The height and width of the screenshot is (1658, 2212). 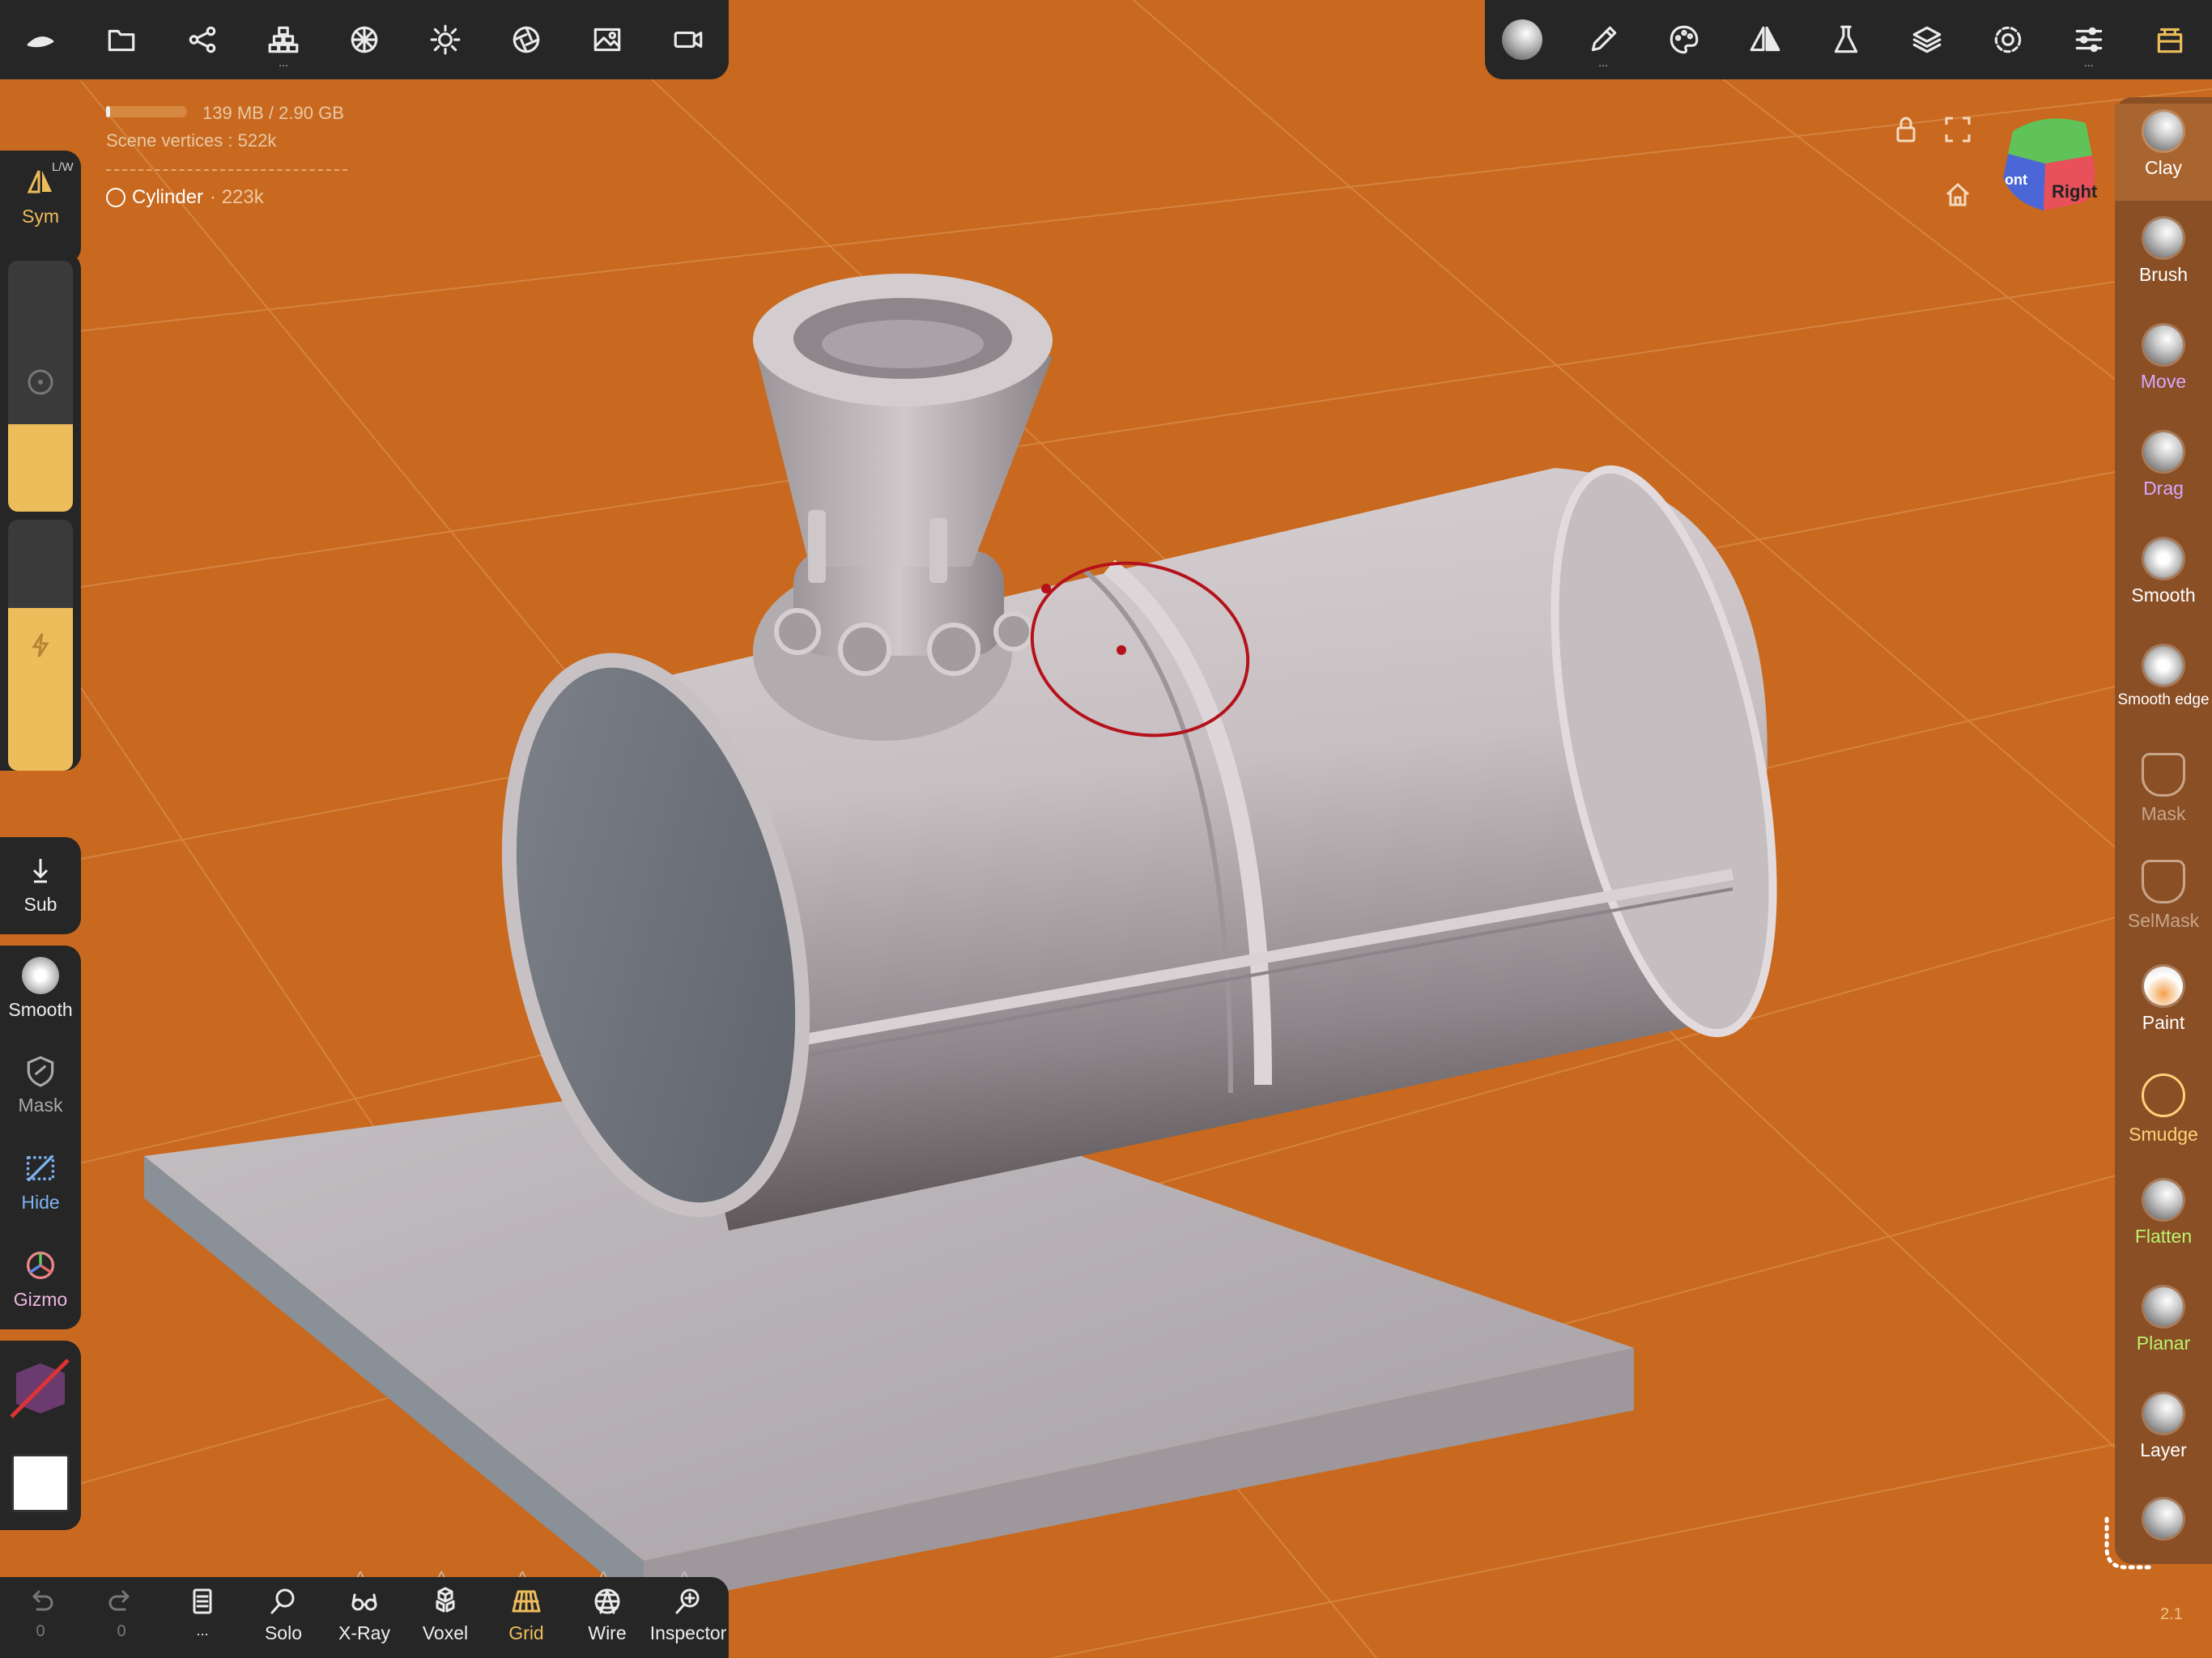 What do you see at coordinates (2170, 39) in the screenshot?
I see `help-icon` at bounding box center [2170, 39].